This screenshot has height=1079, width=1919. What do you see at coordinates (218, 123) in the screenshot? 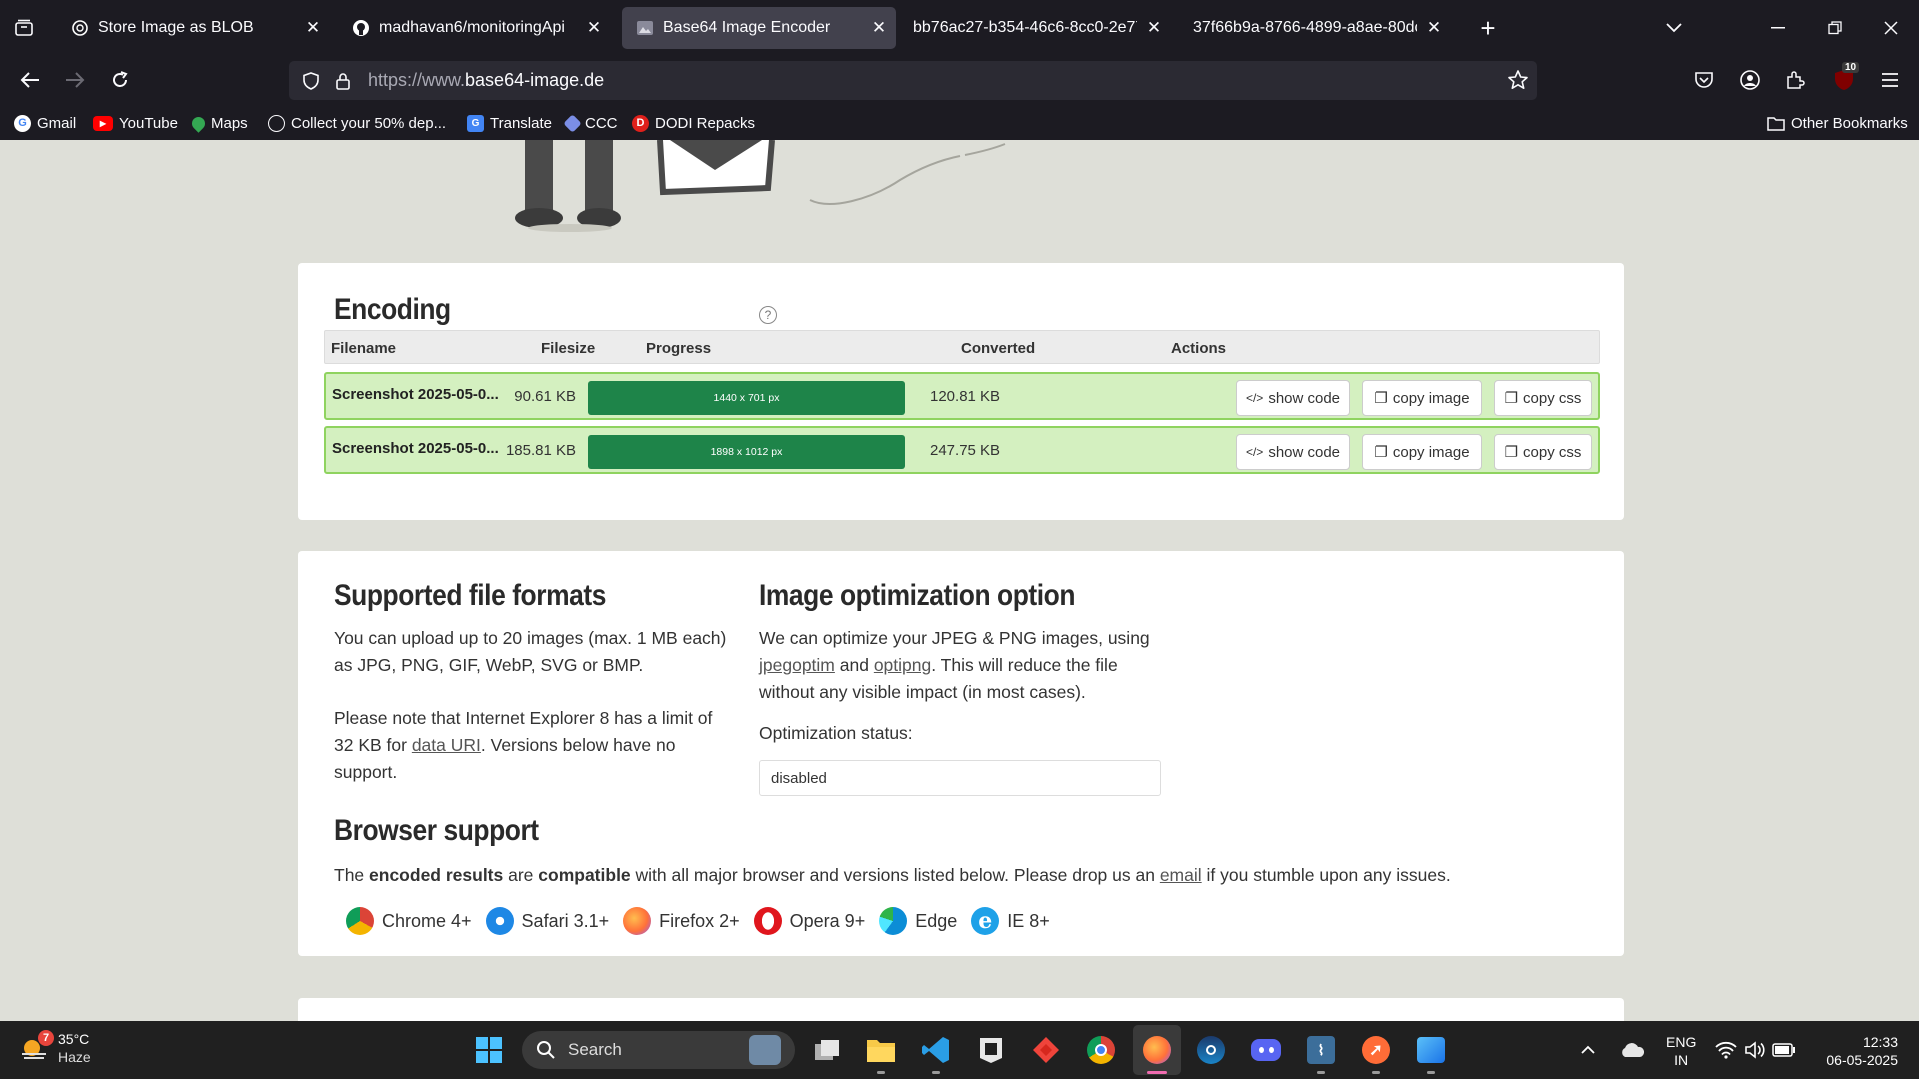
I see `bookmark-maps: Maps` at bounding box center [218, 123].